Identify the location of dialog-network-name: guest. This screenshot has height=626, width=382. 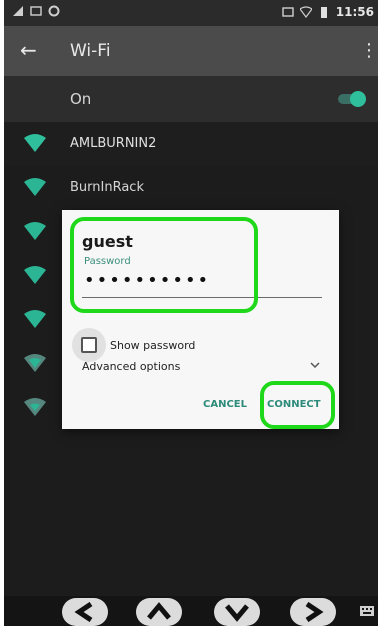
(107, 241).